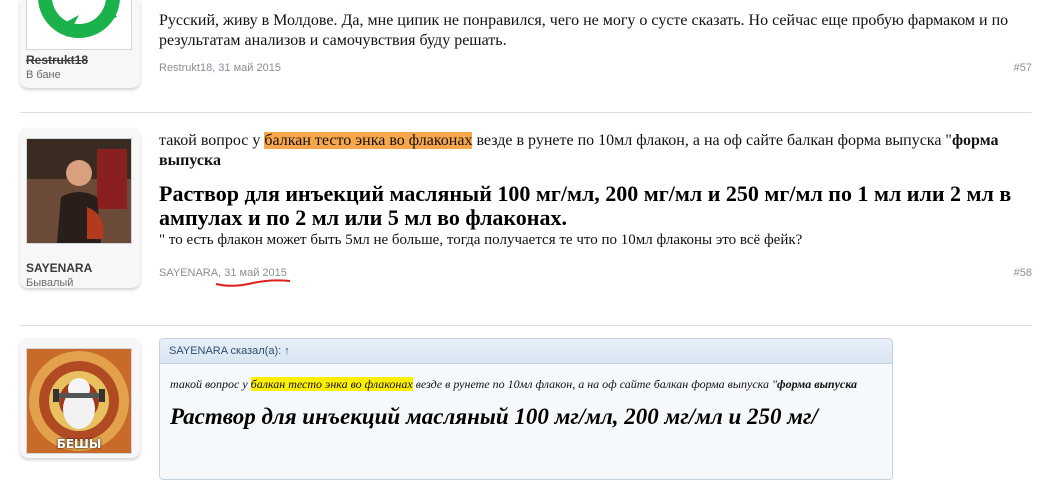 The height and width of the screenshot is (480, 1058). What do you see at coordinates (817, 384) in the screenshot?
I see `bold-text: форма выпуска` at bounding box center [817, 384].